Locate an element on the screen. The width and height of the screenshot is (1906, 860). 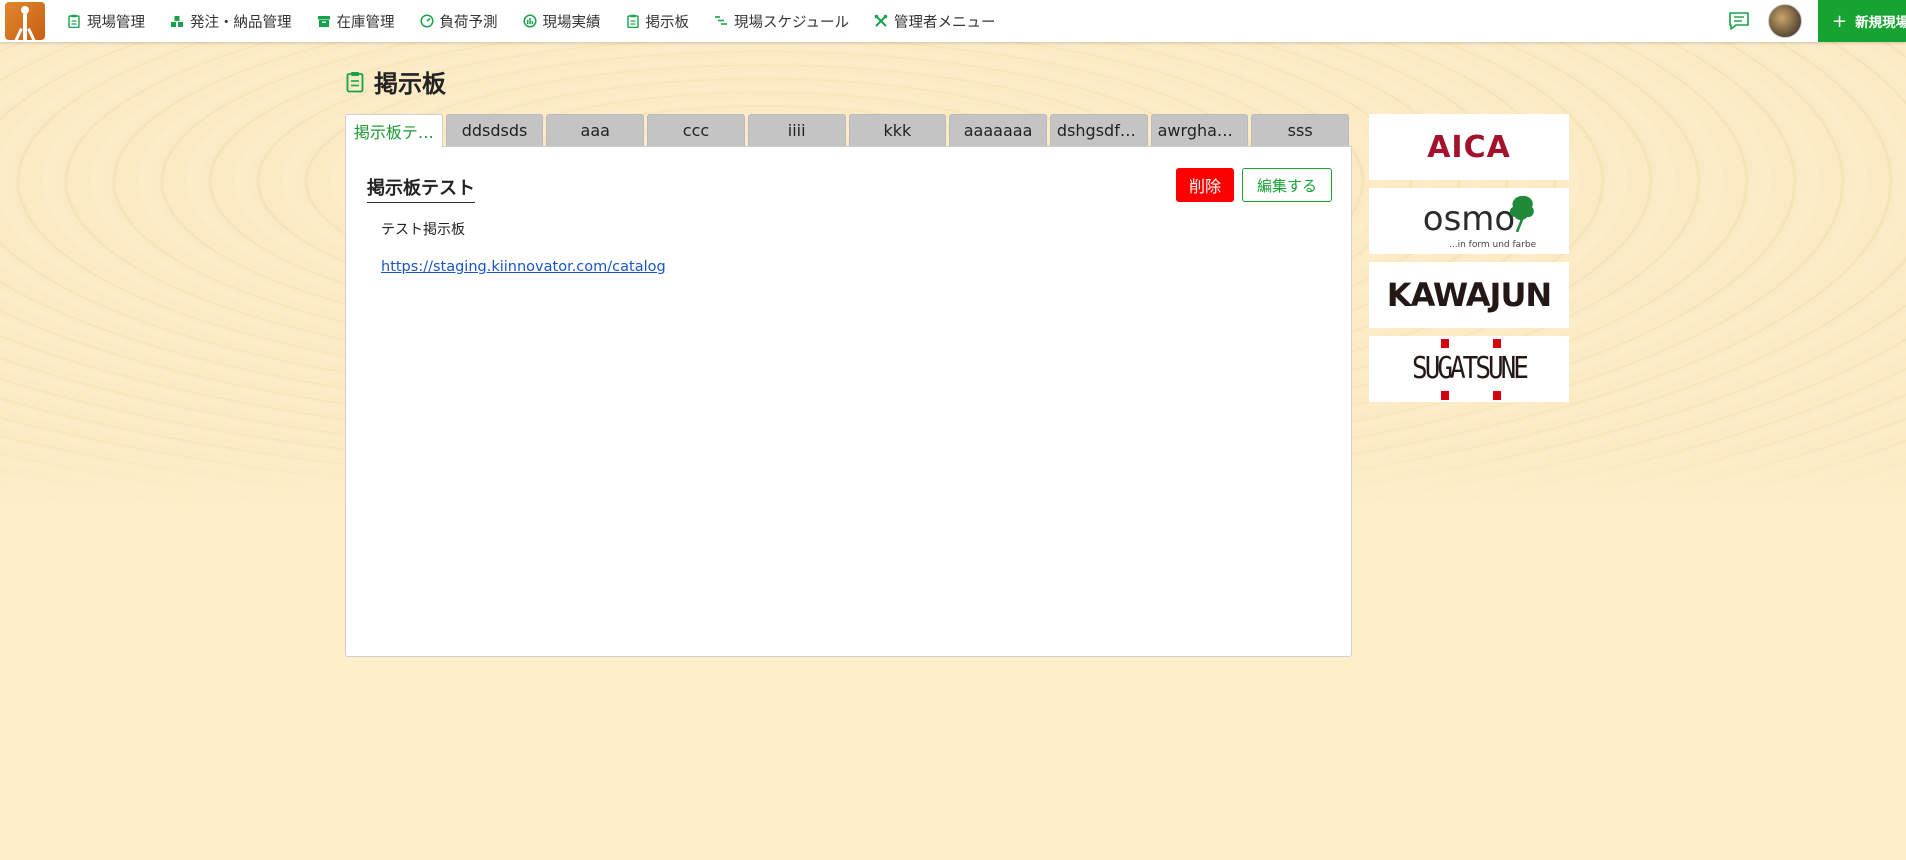
user-avatar is located at coordinates (1785, 21).